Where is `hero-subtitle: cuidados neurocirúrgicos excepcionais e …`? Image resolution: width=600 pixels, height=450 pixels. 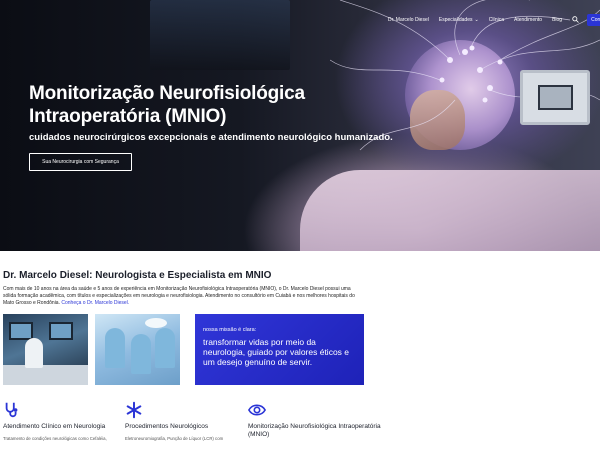
hero-subtitle: cuidados neurocirúrgicos excepcionais e … is located at coordinates (211, 137).